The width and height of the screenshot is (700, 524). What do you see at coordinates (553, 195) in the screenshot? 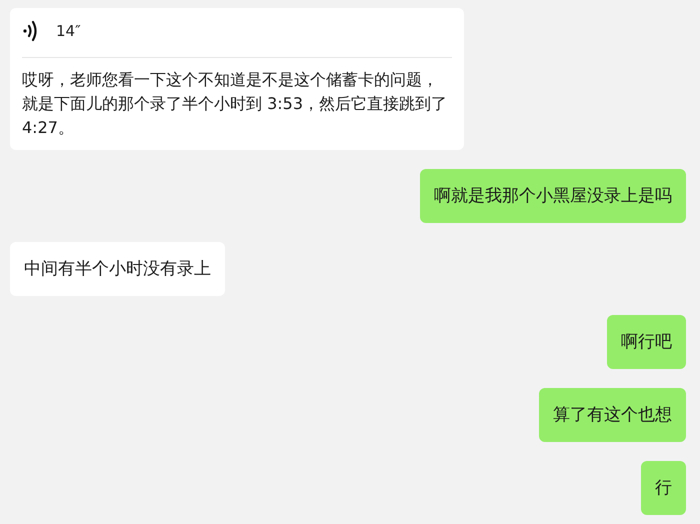
I see `message-bubble: 啊就是我那个小黑屋没录上是吗` at bounding box center [553, 195].